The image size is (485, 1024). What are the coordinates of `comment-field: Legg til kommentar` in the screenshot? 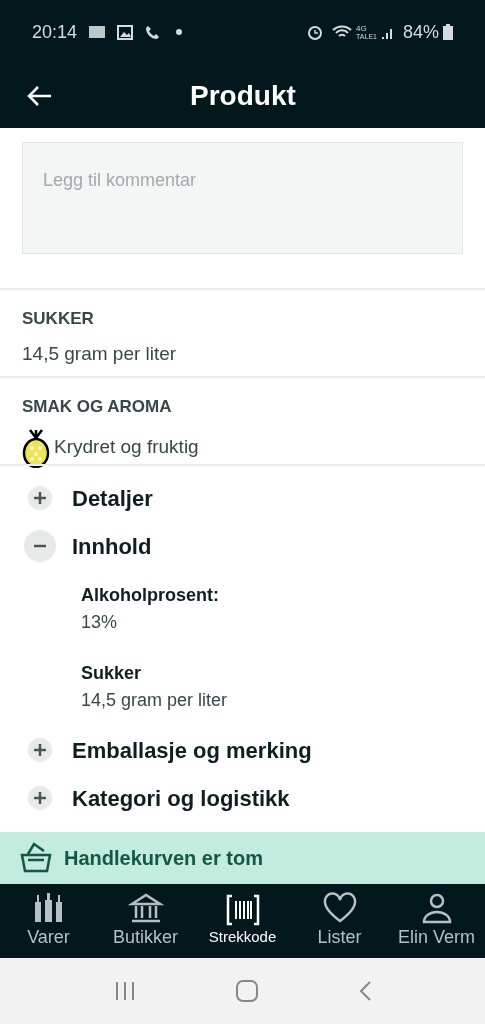 It's located at (242, 198).